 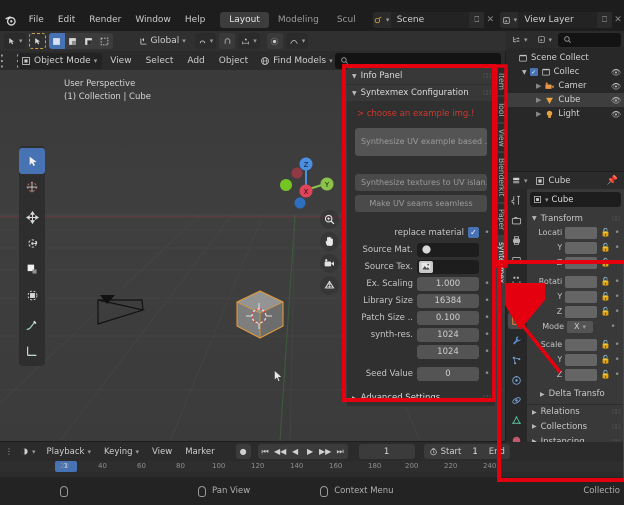 I want to click on rotation-y-row: Y 🔓 •, so click(x=575, y=296).